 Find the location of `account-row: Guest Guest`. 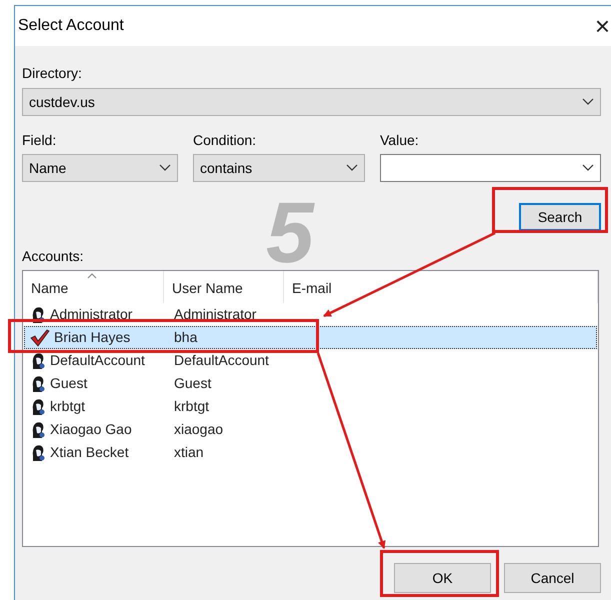

account-row: Guest Guest is located at coordinates (310, 383).